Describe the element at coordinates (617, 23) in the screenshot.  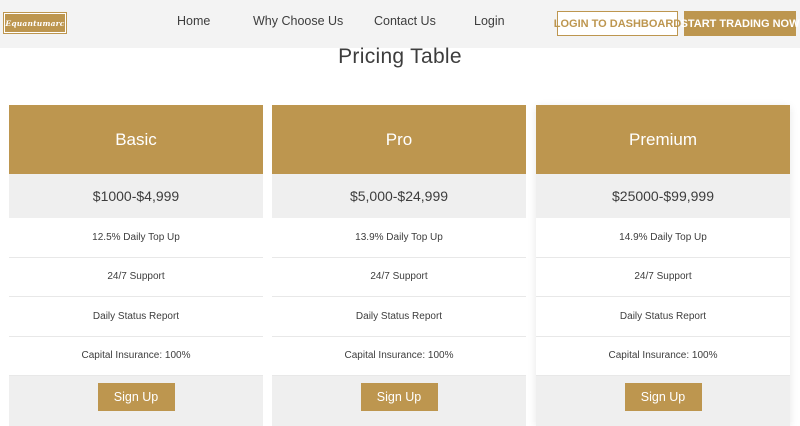
I see `login-to-dashboard-button: LOGIN TO DASHBOARD` at that location.